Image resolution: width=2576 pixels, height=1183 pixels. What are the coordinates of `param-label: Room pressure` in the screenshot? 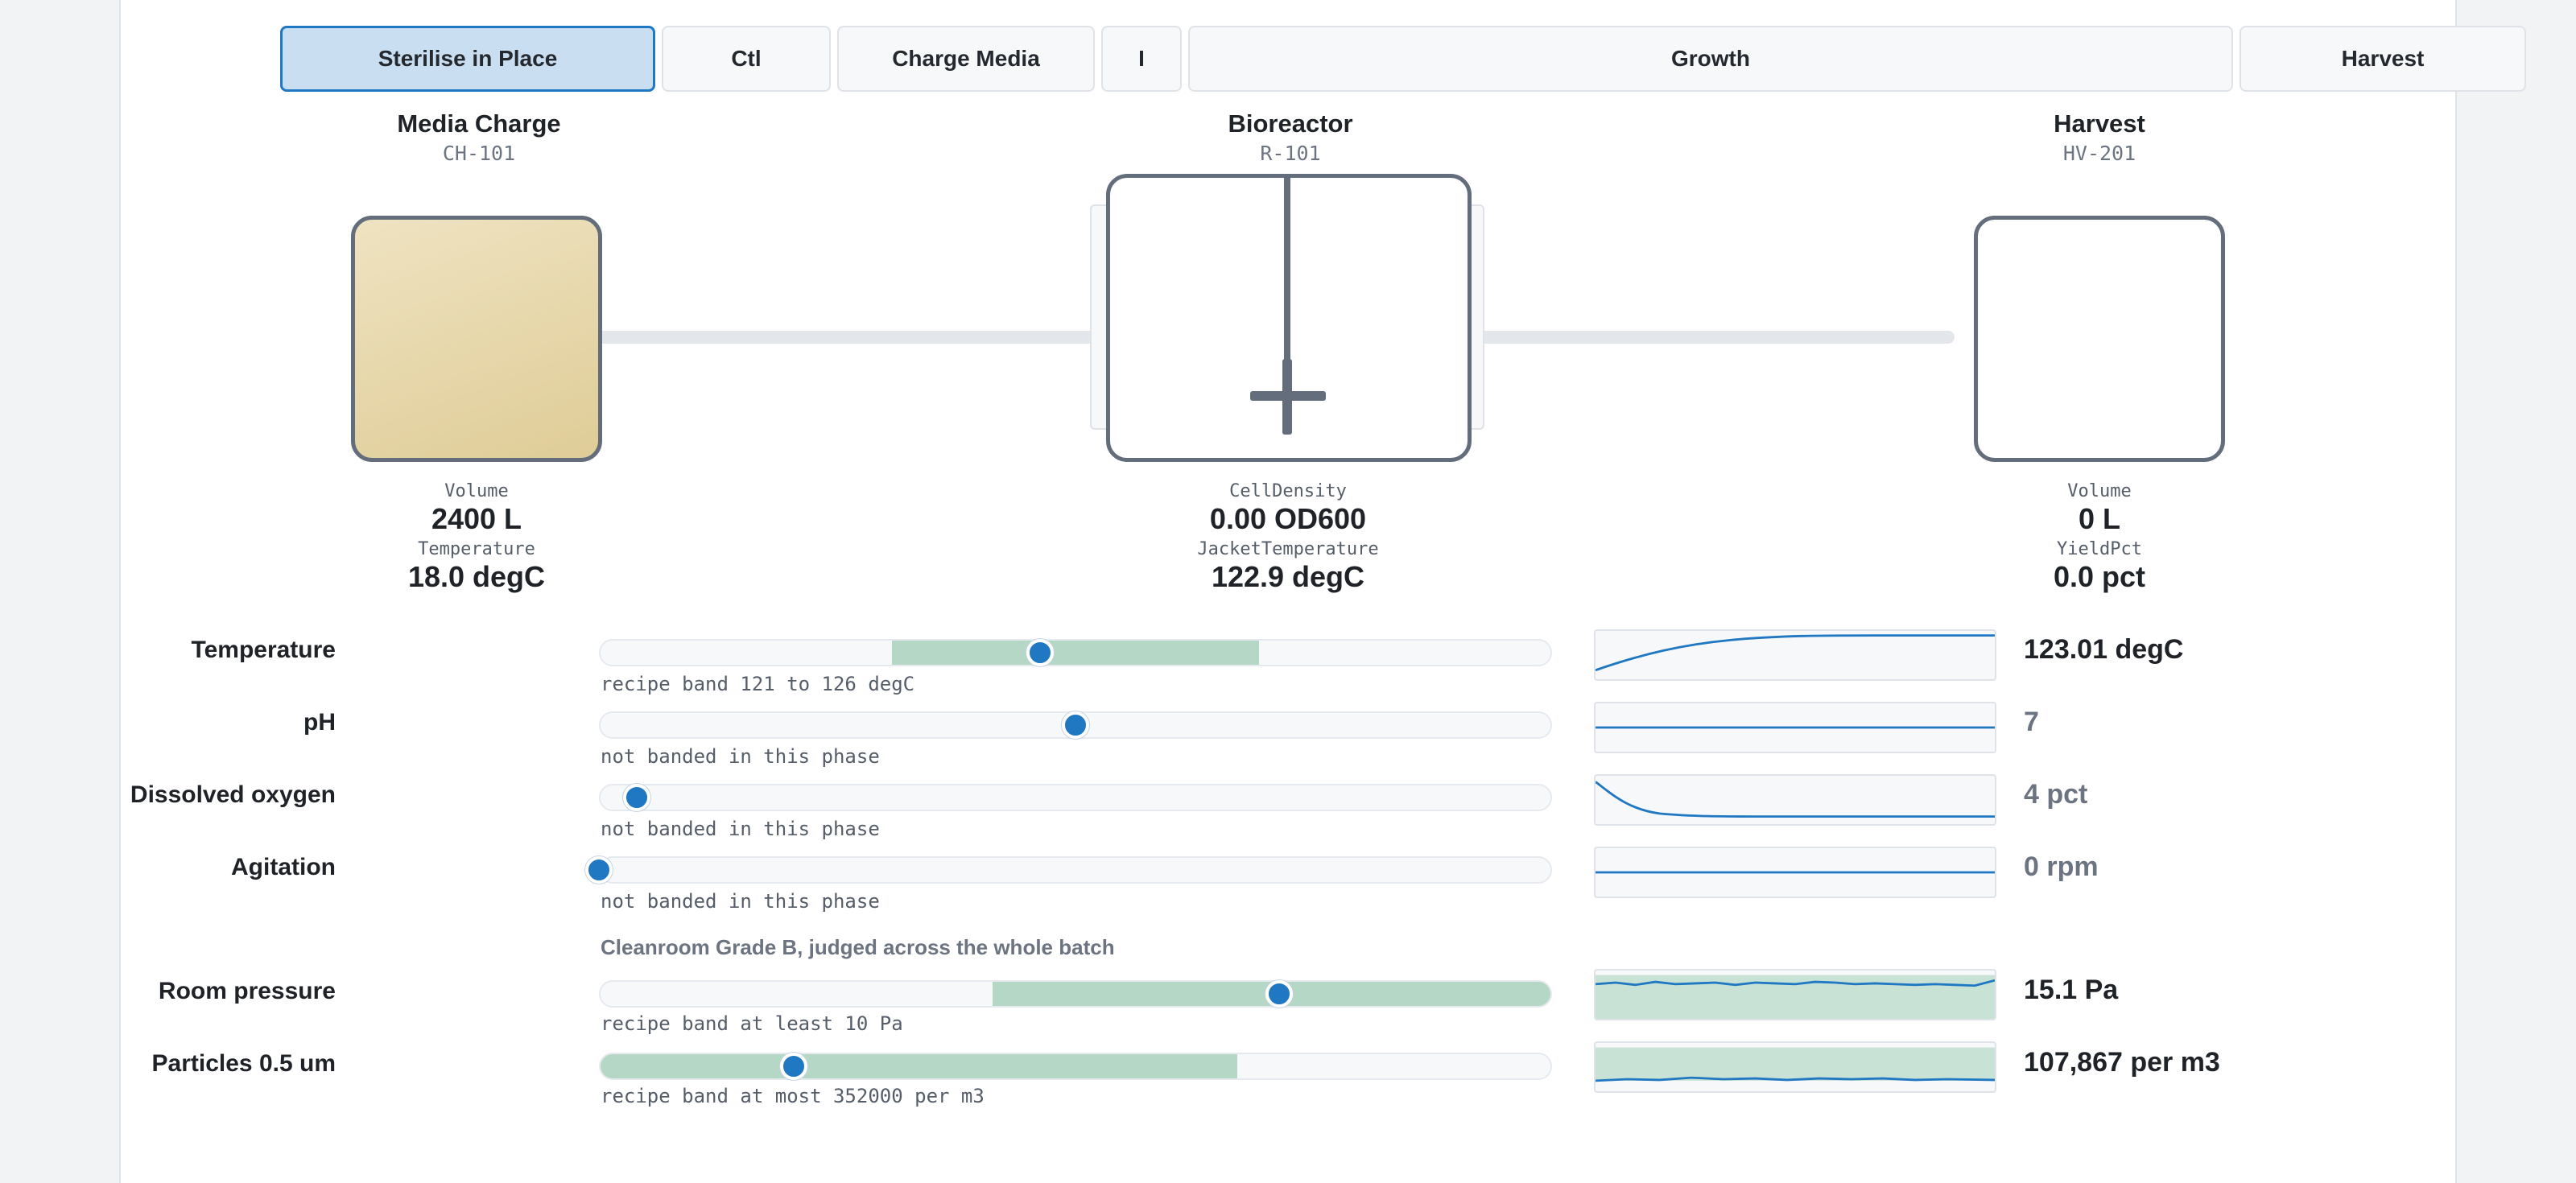 It's located at (247, 991).